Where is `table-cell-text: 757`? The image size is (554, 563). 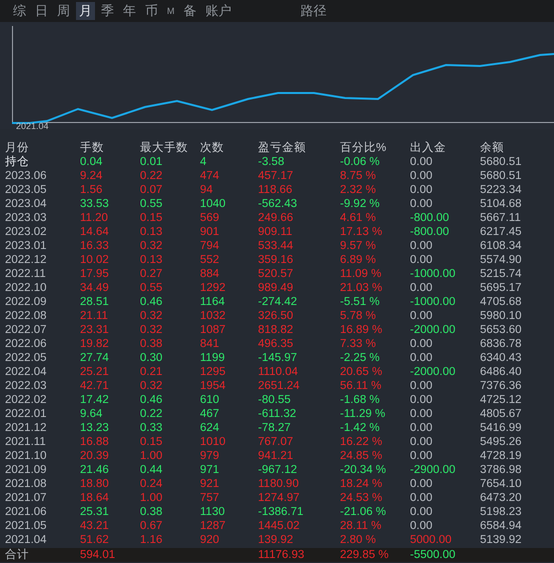
table-cell-text: 757 is located at coordinates (210, 498).